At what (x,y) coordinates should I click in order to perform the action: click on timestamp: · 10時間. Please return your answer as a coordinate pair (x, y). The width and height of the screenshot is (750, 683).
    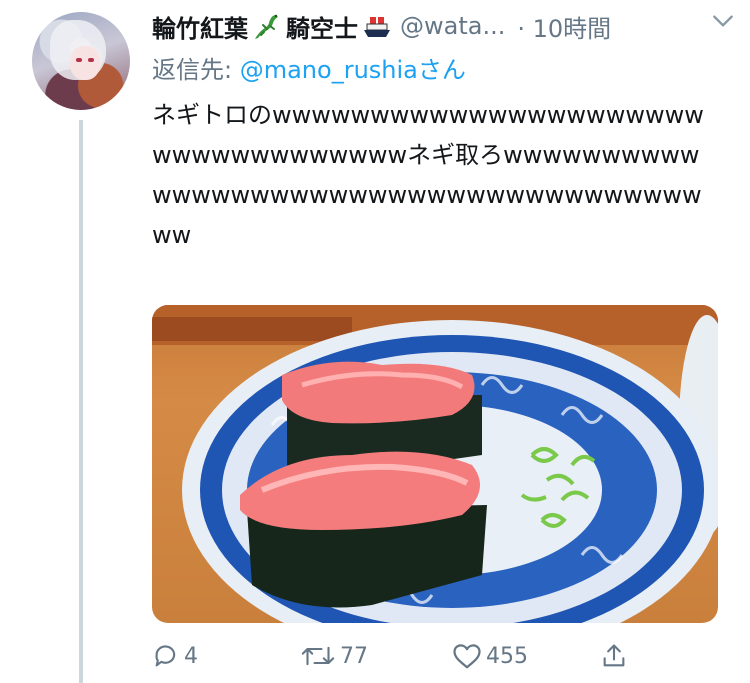
    Looking at the image, I should click on (564, 26).